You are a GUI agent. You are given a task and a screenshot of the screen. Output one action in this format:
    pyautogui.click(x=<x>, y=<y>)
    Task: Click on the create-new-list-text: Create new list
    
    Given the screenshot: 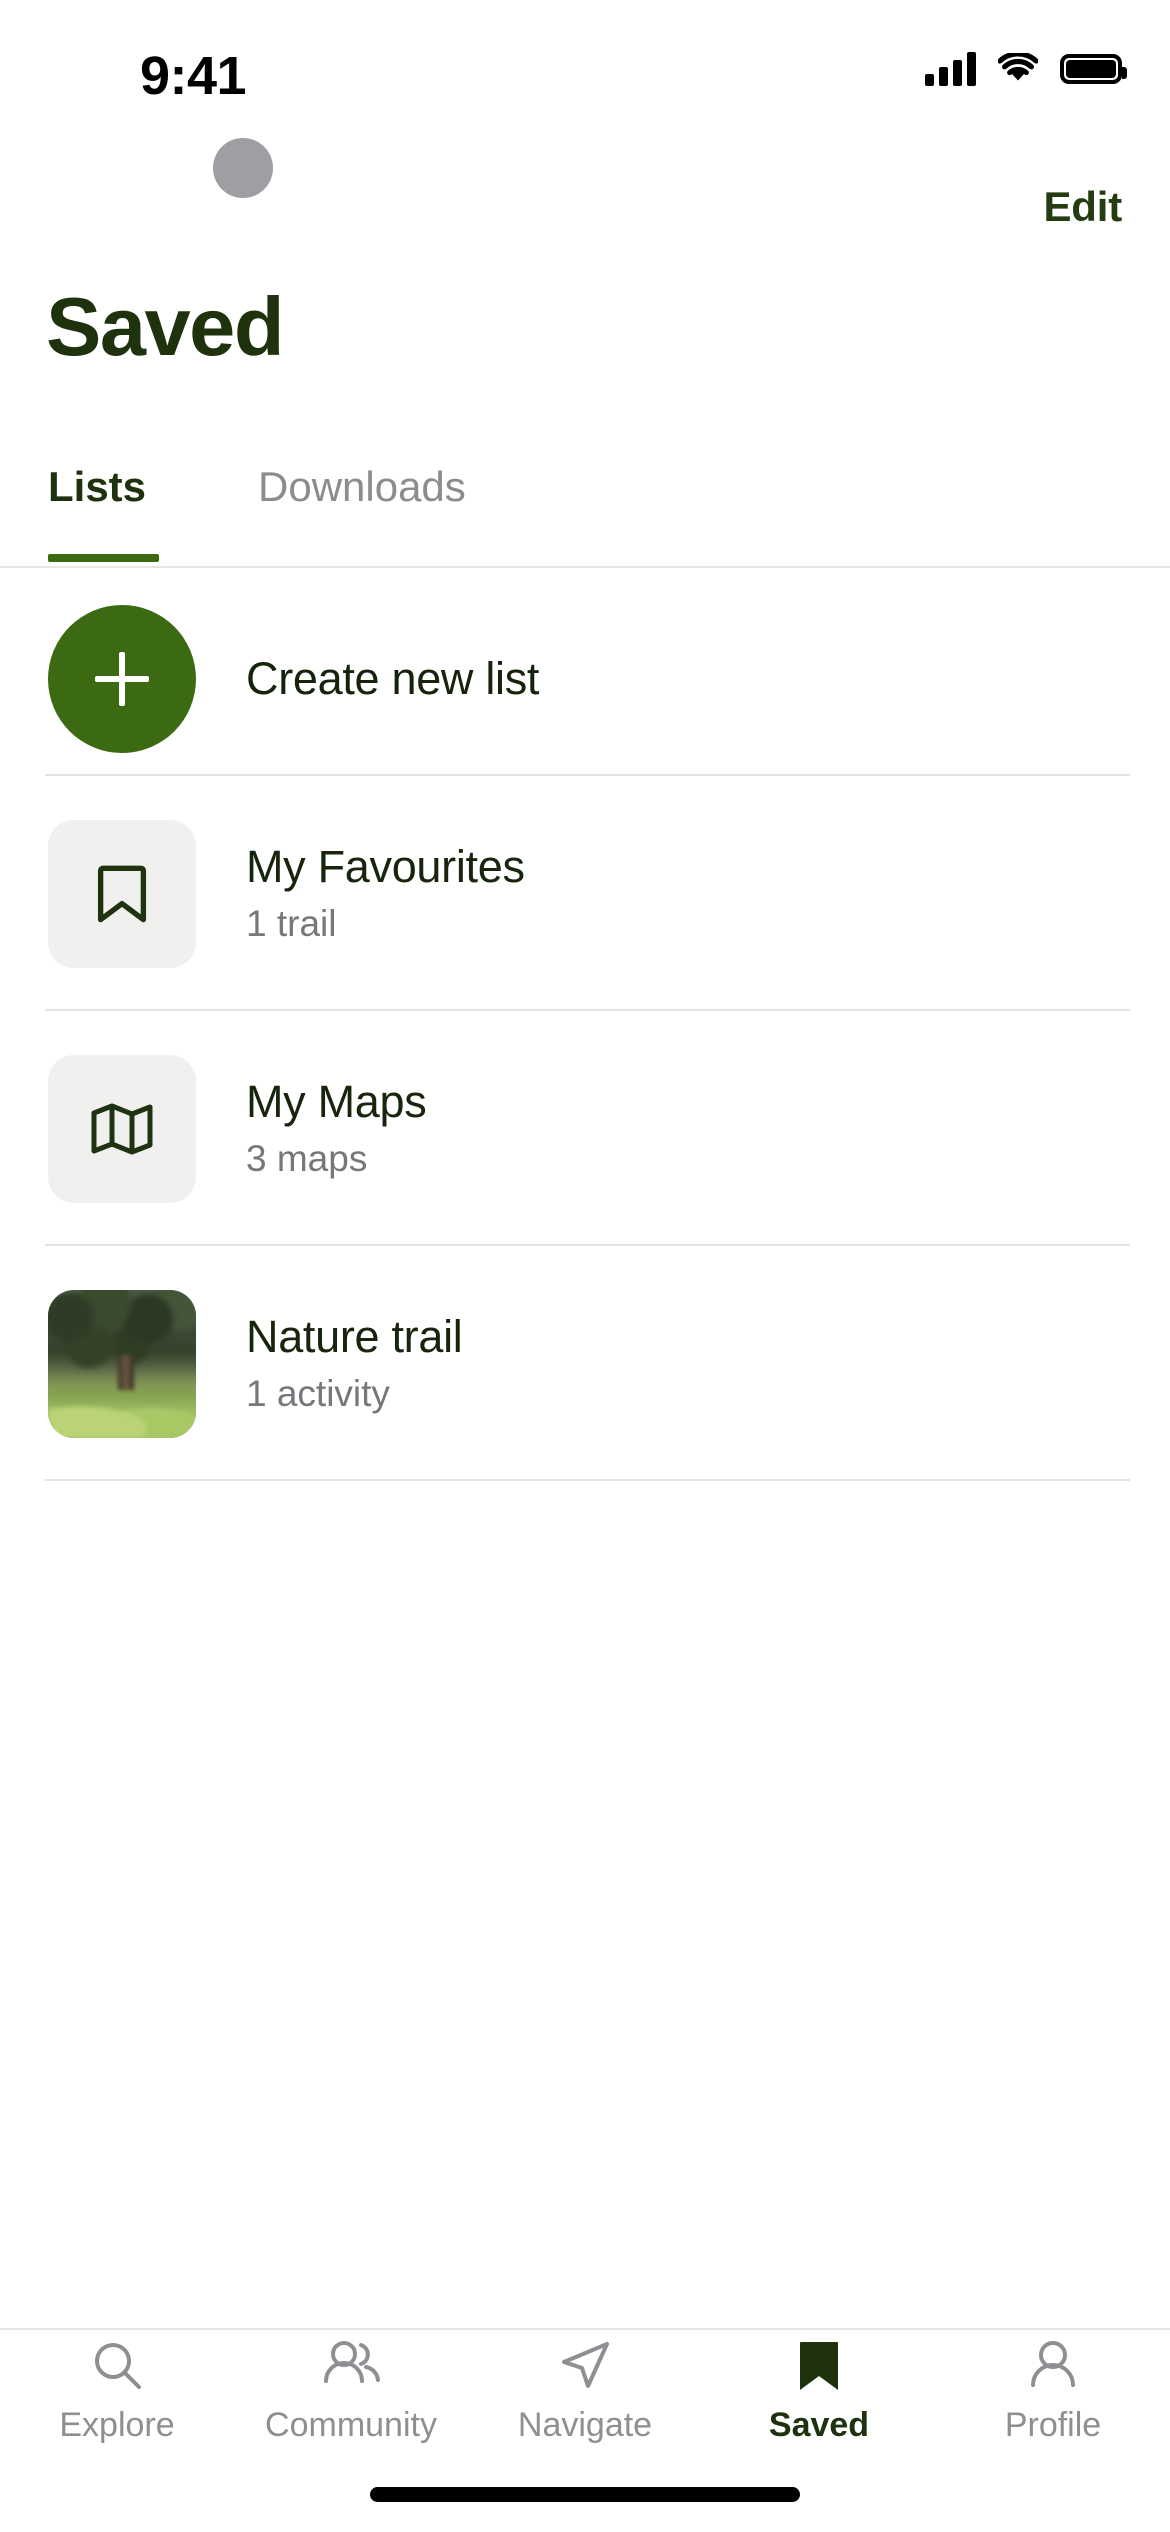 What is the action you would take?
    pyautogui.click(x=393, y=678)
    